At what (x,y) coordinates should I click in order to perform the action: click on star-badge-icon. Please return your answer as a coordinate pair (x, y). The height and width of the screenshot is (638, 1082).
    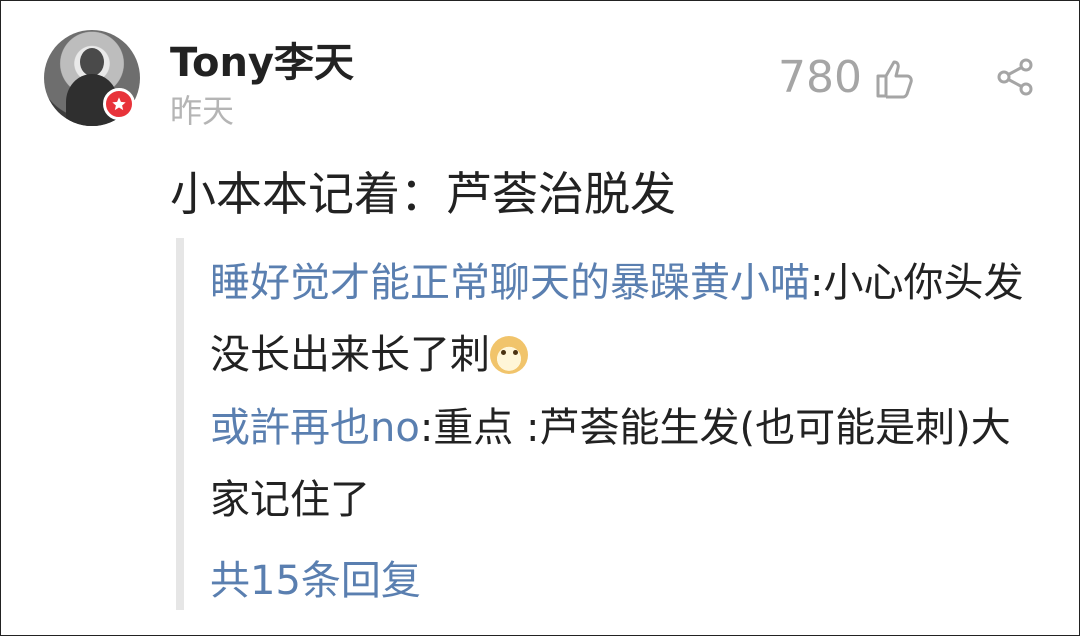
    Looking at the image, I should click on (119, 104).